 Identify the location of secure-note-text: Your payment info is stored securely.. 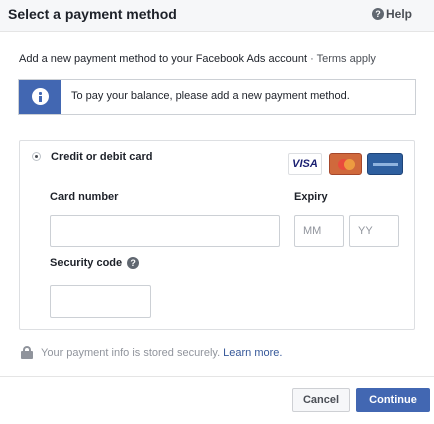
(131, 352).